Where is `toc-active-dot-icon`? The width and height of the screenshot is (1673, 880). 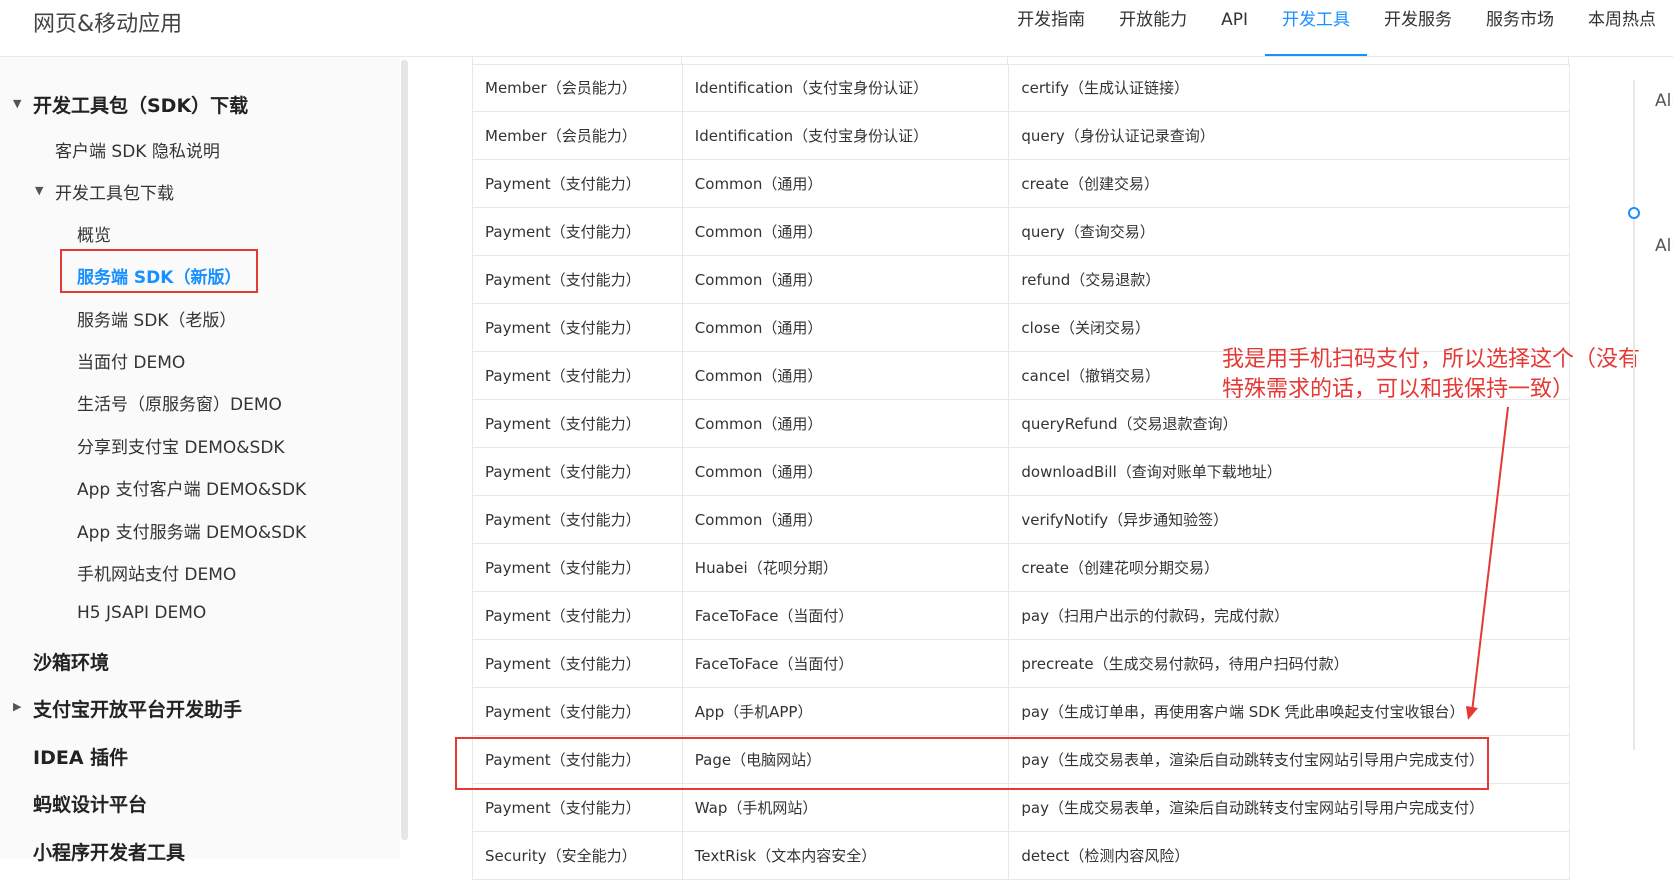 toc-active-dot-icon is located at coordinates (1634, 213).